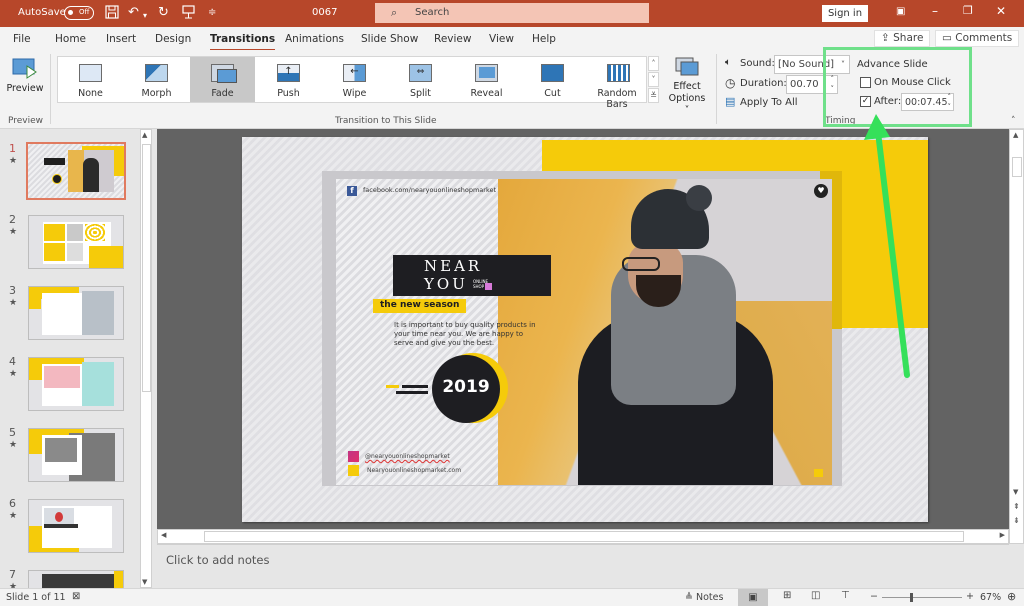  Describe the element at coordinates (389, 39) in the screenshot. I see `tab-slide-show: Slide Show` at that location.